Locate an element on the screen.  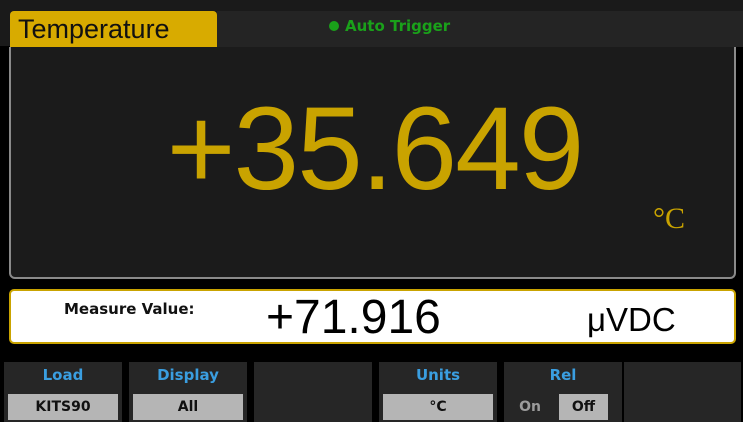
secondary-display: Measure Value: +71.916 μVDC is located at coordinates (372, 316).